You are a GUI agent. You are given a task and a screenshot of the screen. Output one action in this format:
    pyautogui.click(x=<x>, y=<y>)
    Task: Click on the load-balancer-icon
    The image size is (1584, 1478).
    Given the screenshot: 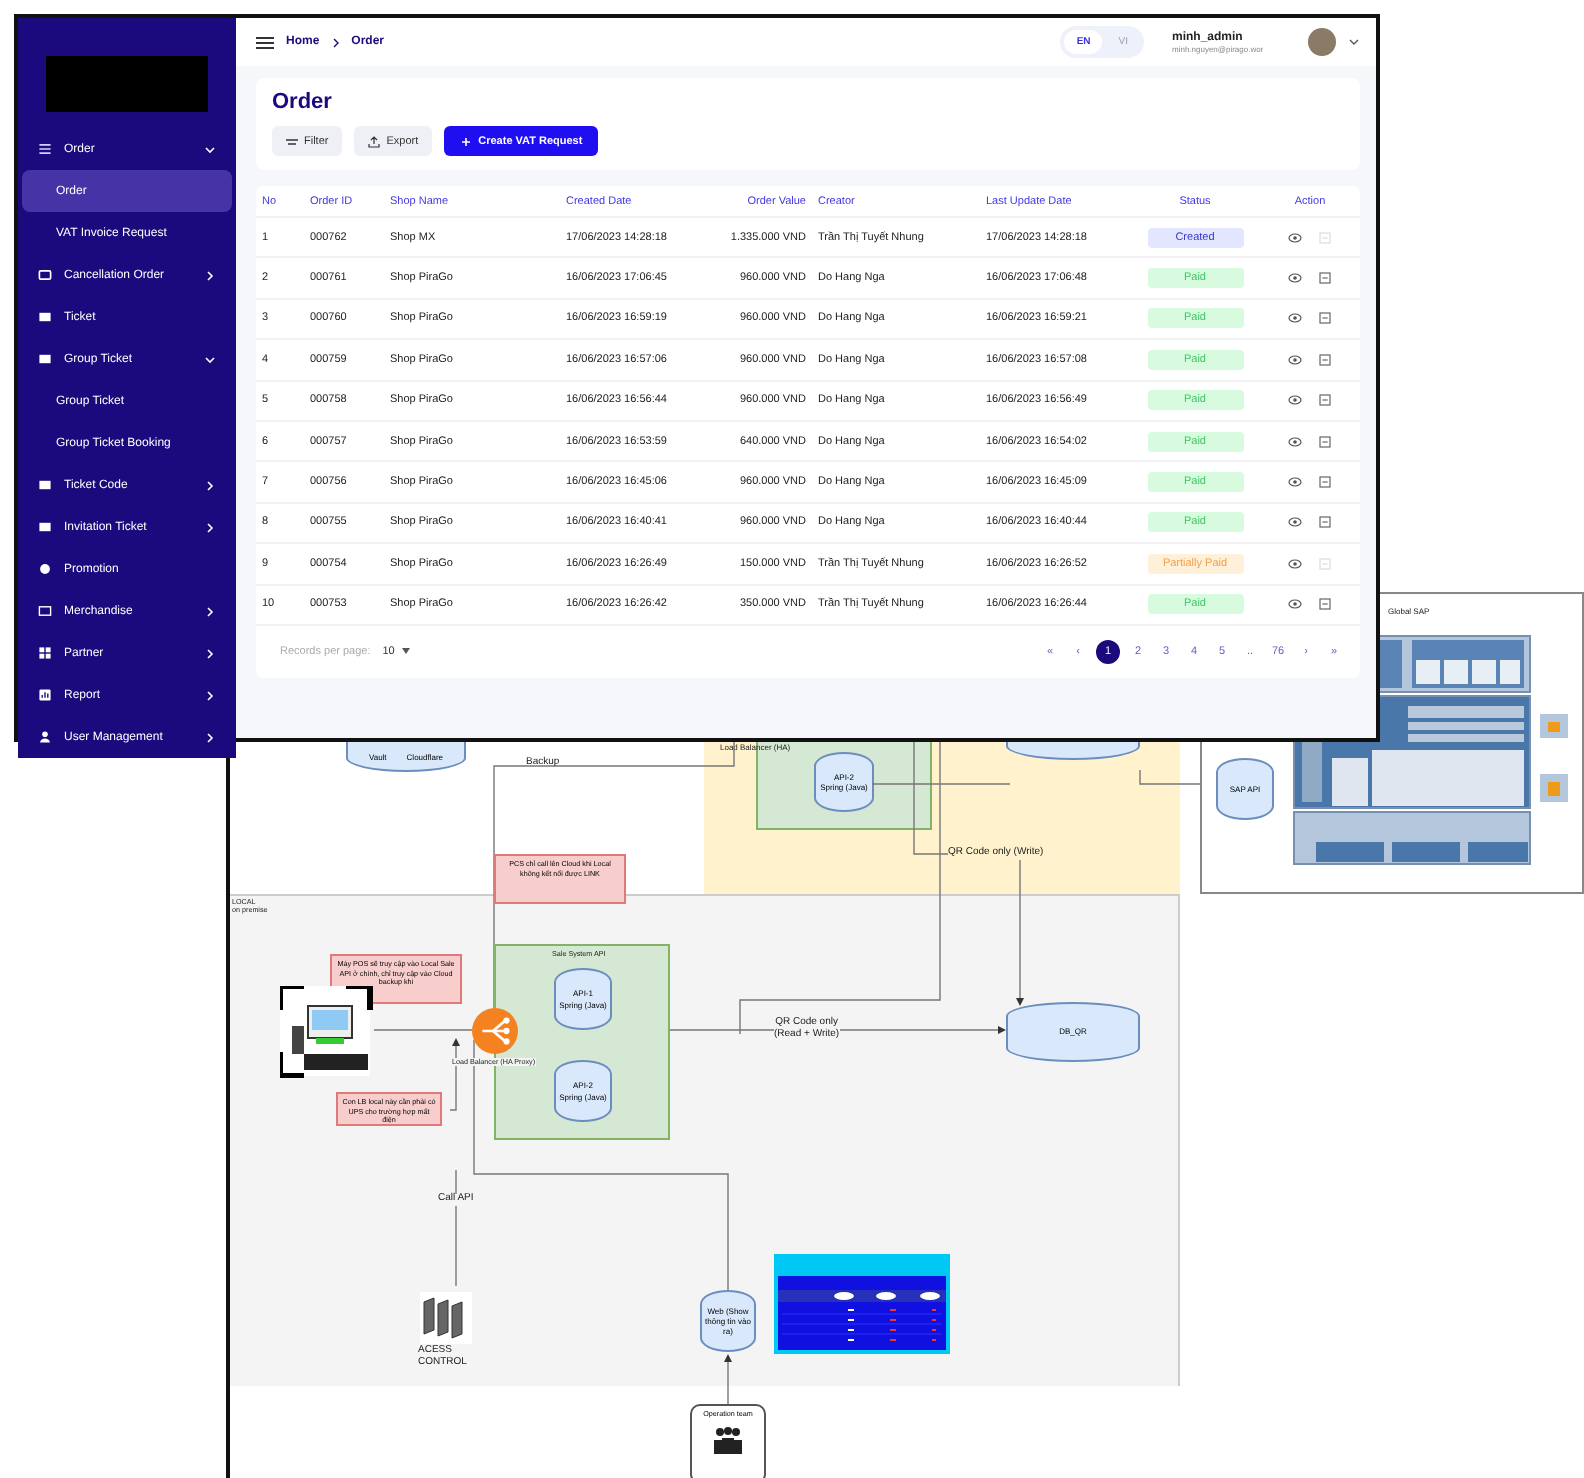 What is the action you would take?
    pyautogui.click(x=495, y=1031)
    